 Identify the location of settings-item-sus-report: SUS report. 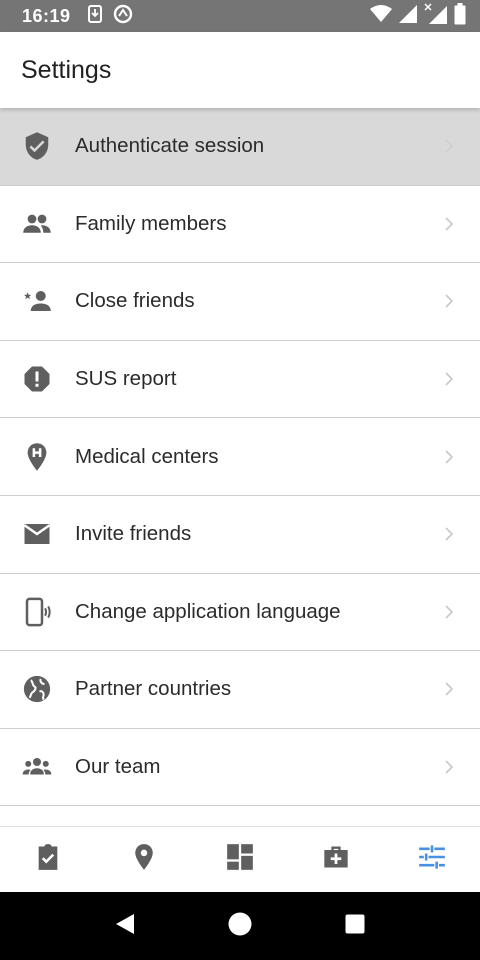
(240, 379).